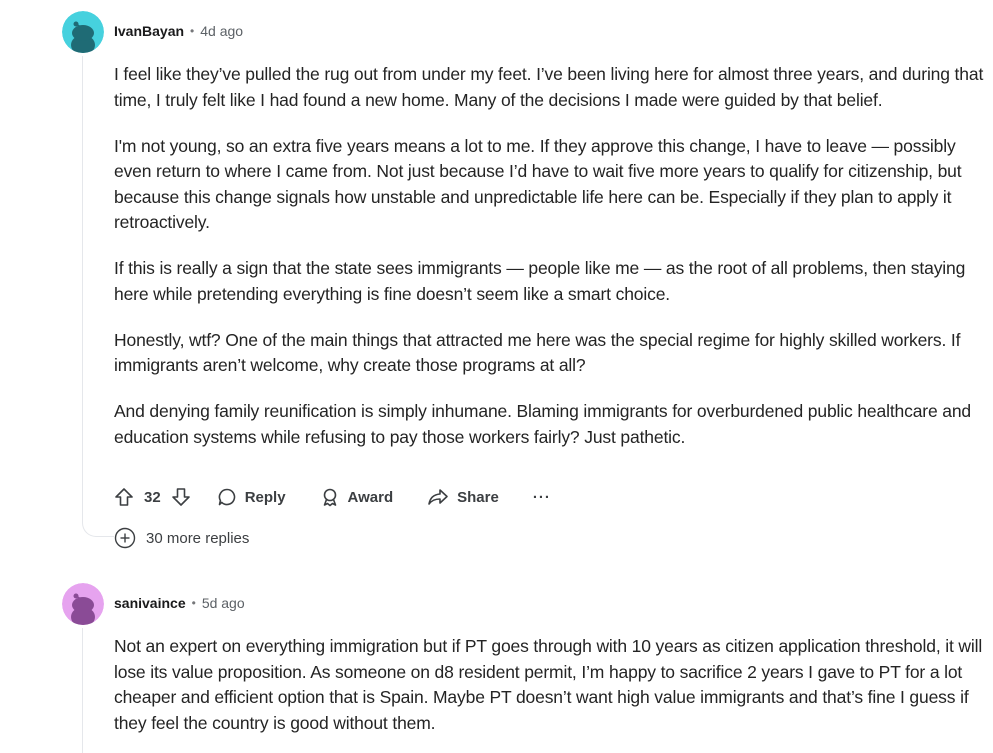  Describe the element at coordinates (223, 603) in the screenshot. I see `timestamp: 5d ago` at that location.